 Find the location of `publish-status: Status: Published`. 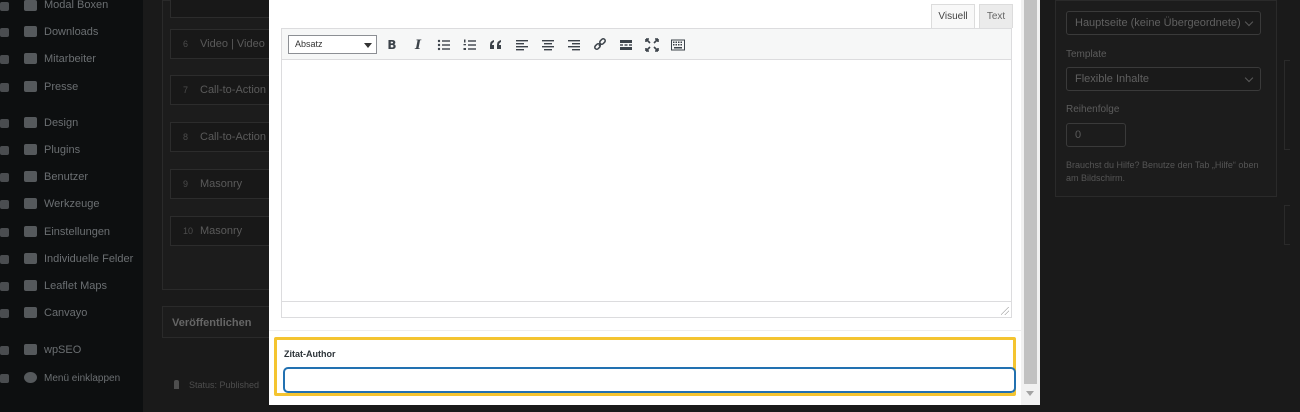

publish-status: Status: Published is located at coordinates (216, 385).